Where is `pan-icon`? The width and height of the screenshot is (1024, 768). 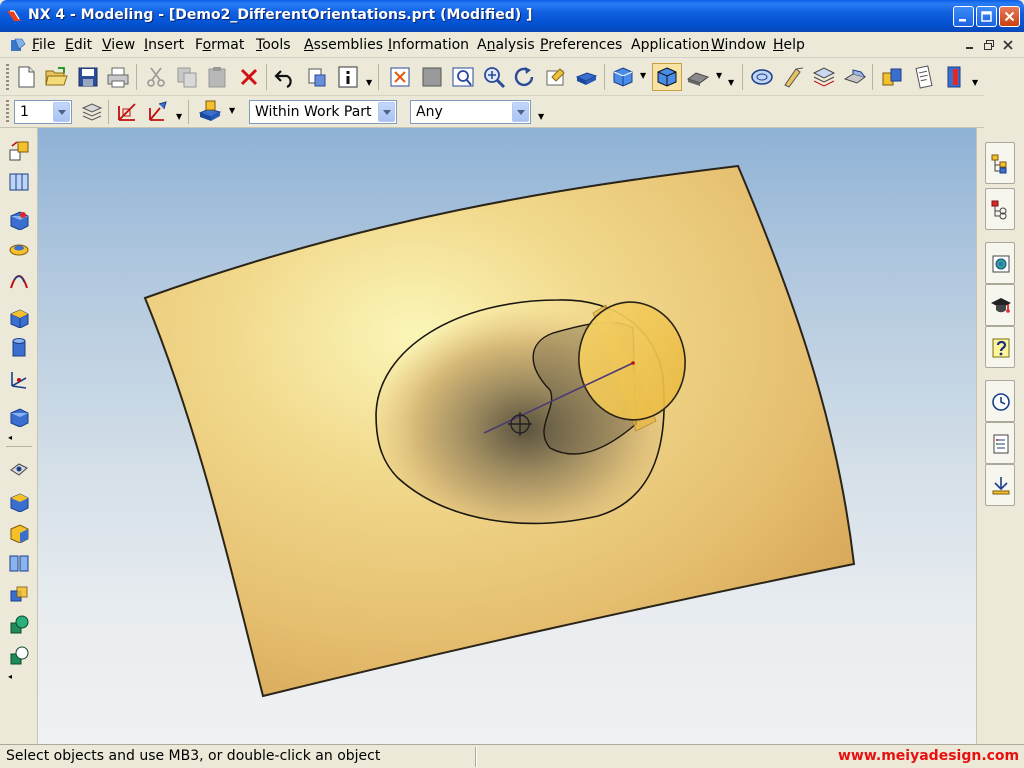 pan-icon is located at coordinates (556, 77).